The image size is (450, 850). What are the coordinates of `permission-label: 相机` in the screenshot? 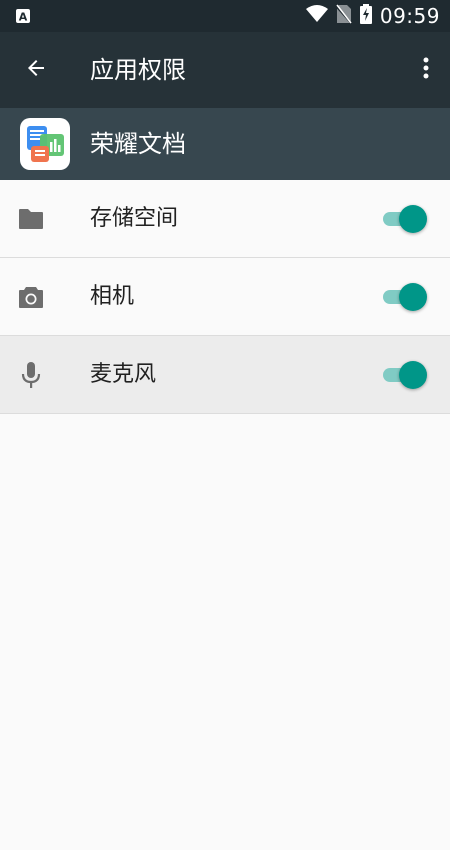 It's located at (112, 296).